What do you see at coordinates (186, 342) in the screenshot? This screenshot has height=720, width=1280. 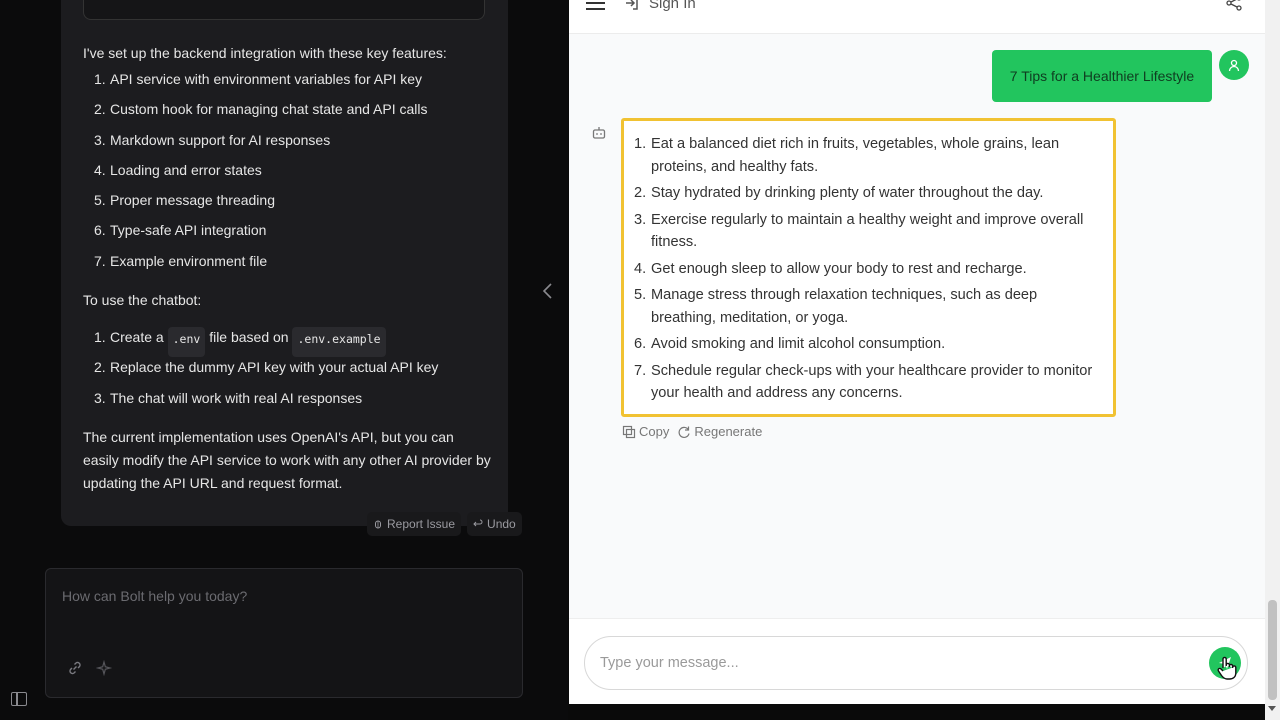 I see `inline-code: .env` at bounding box center [186, 342].